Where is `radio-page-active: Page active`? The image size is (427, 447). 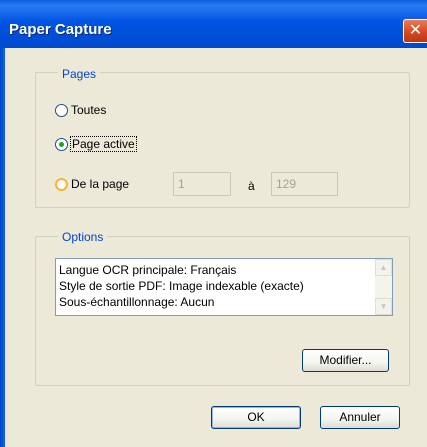
radio-page-active: Page active is located at coordinates (96, 144).